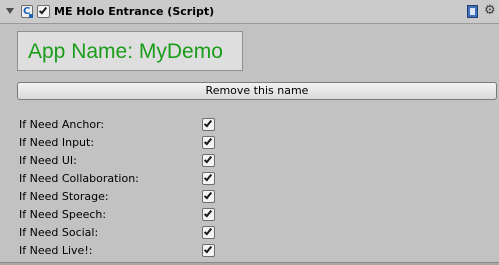  I want to click on csharp-script-icon: C, so click(27, 11).